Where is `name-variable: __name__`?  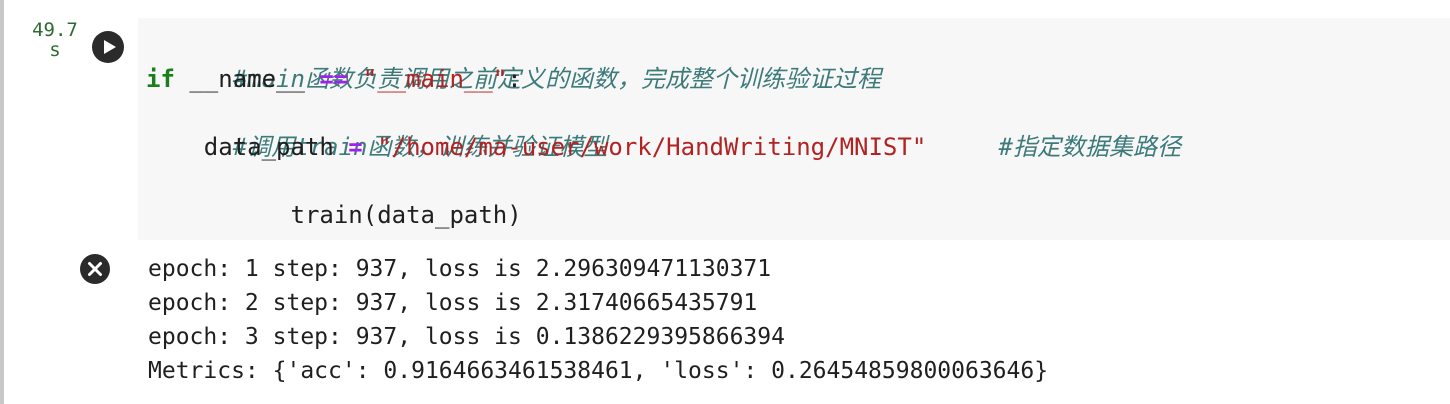 name-variable: __name__ is located at coordinates (247, 79).